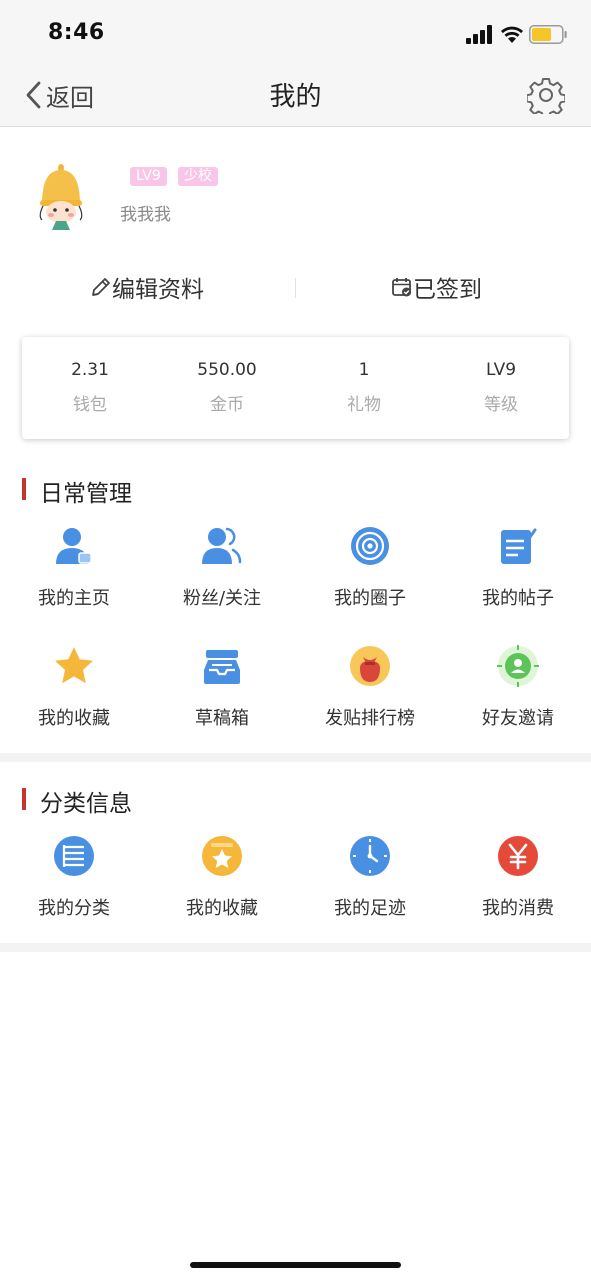 The height and width of the screenshot is (1279, 591). I want to click on edit-profile-button: 编辑资料, so click(147, 287).